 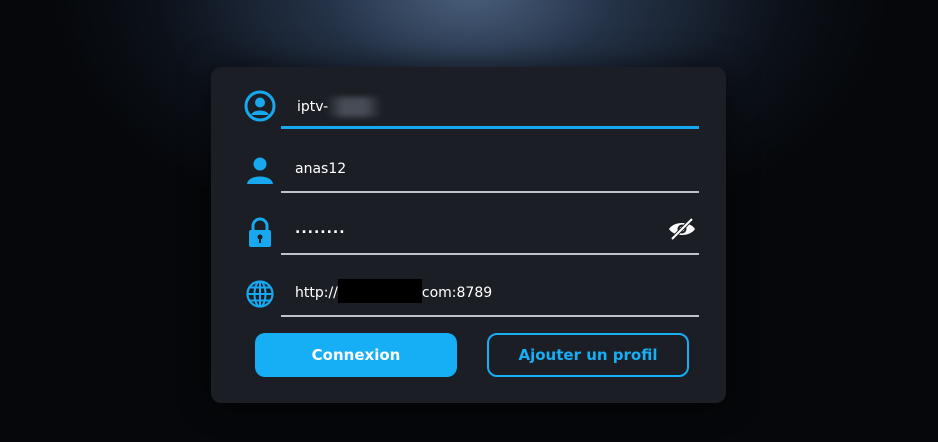 I want to click on url-underline, so click(x=490, y=316).